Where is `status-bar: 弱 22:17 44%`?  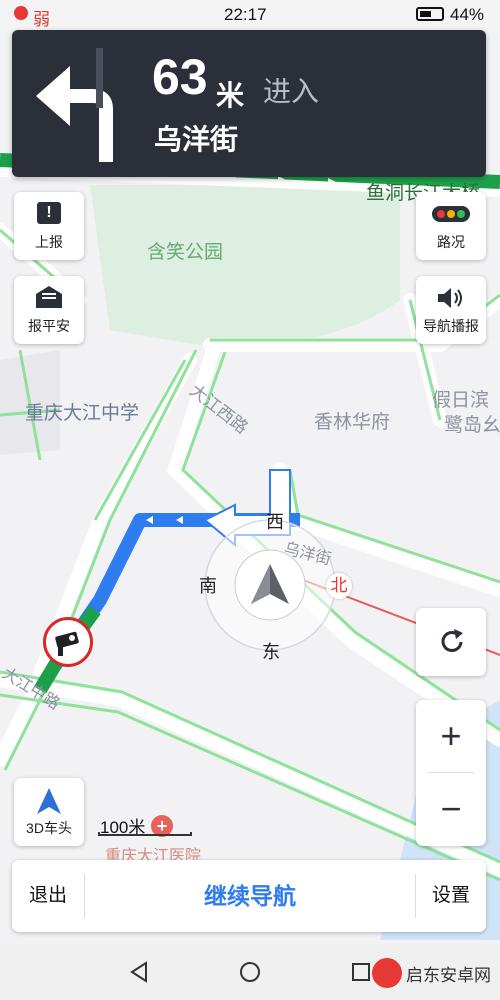
status-bar: 弱 22:17 44% is located at coordinates (250, 15).